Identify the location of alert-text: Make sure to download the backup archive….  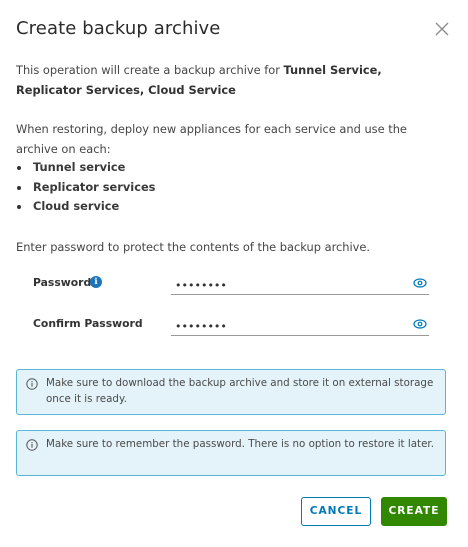
(240, 391).